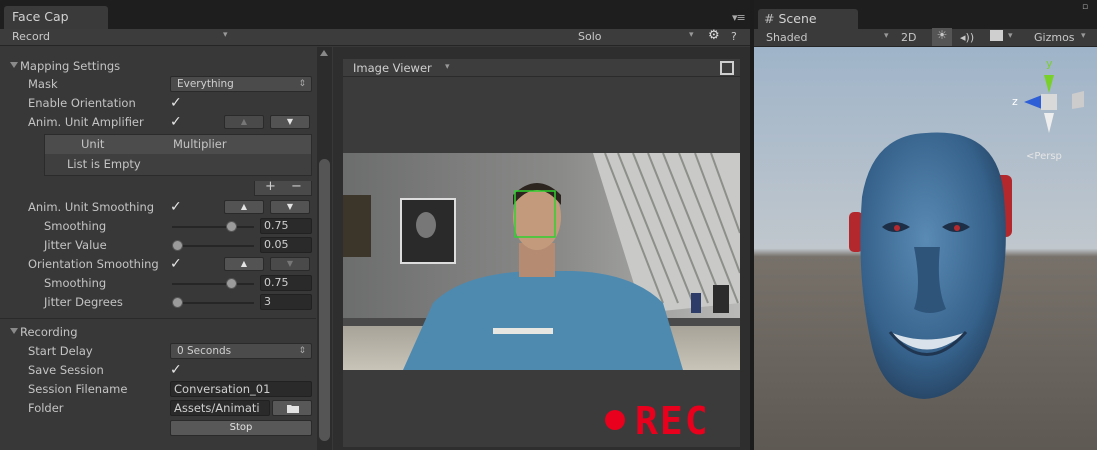 The image size is (1097, 450). What do you see at coordinates (244, 122) in the screenshot?
I see `amplifier-up-button: ▲` at bounding box center [244, 122].